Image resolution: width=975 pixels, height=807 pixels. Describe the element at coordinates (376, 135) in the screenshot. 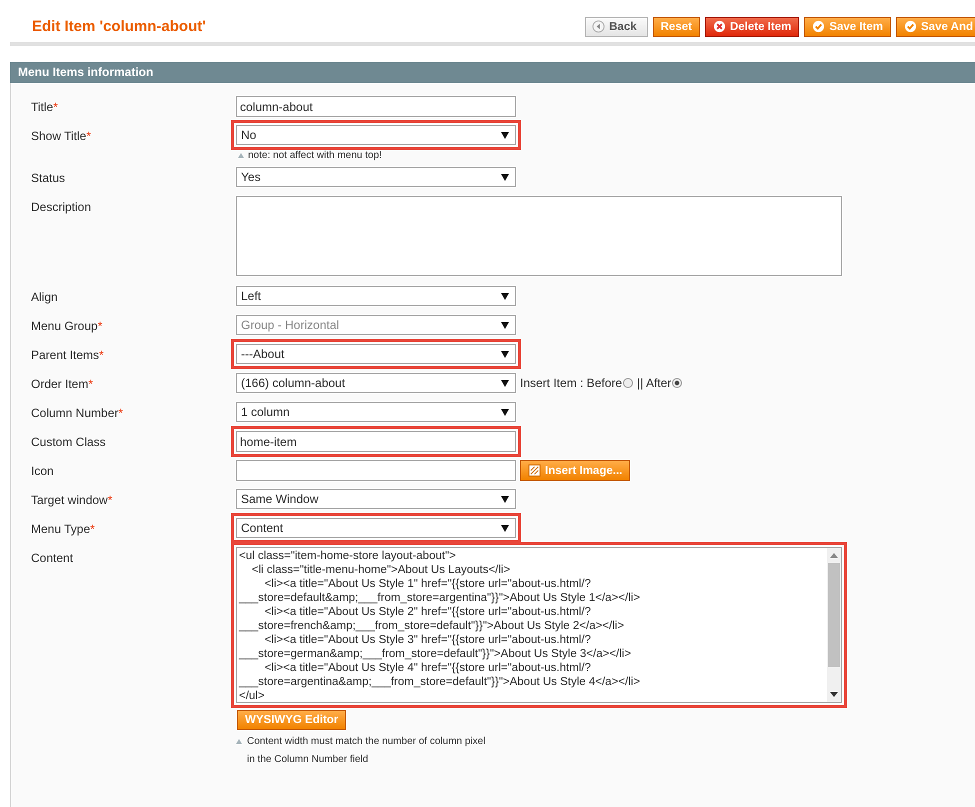

I see `select-field: No` at that location.